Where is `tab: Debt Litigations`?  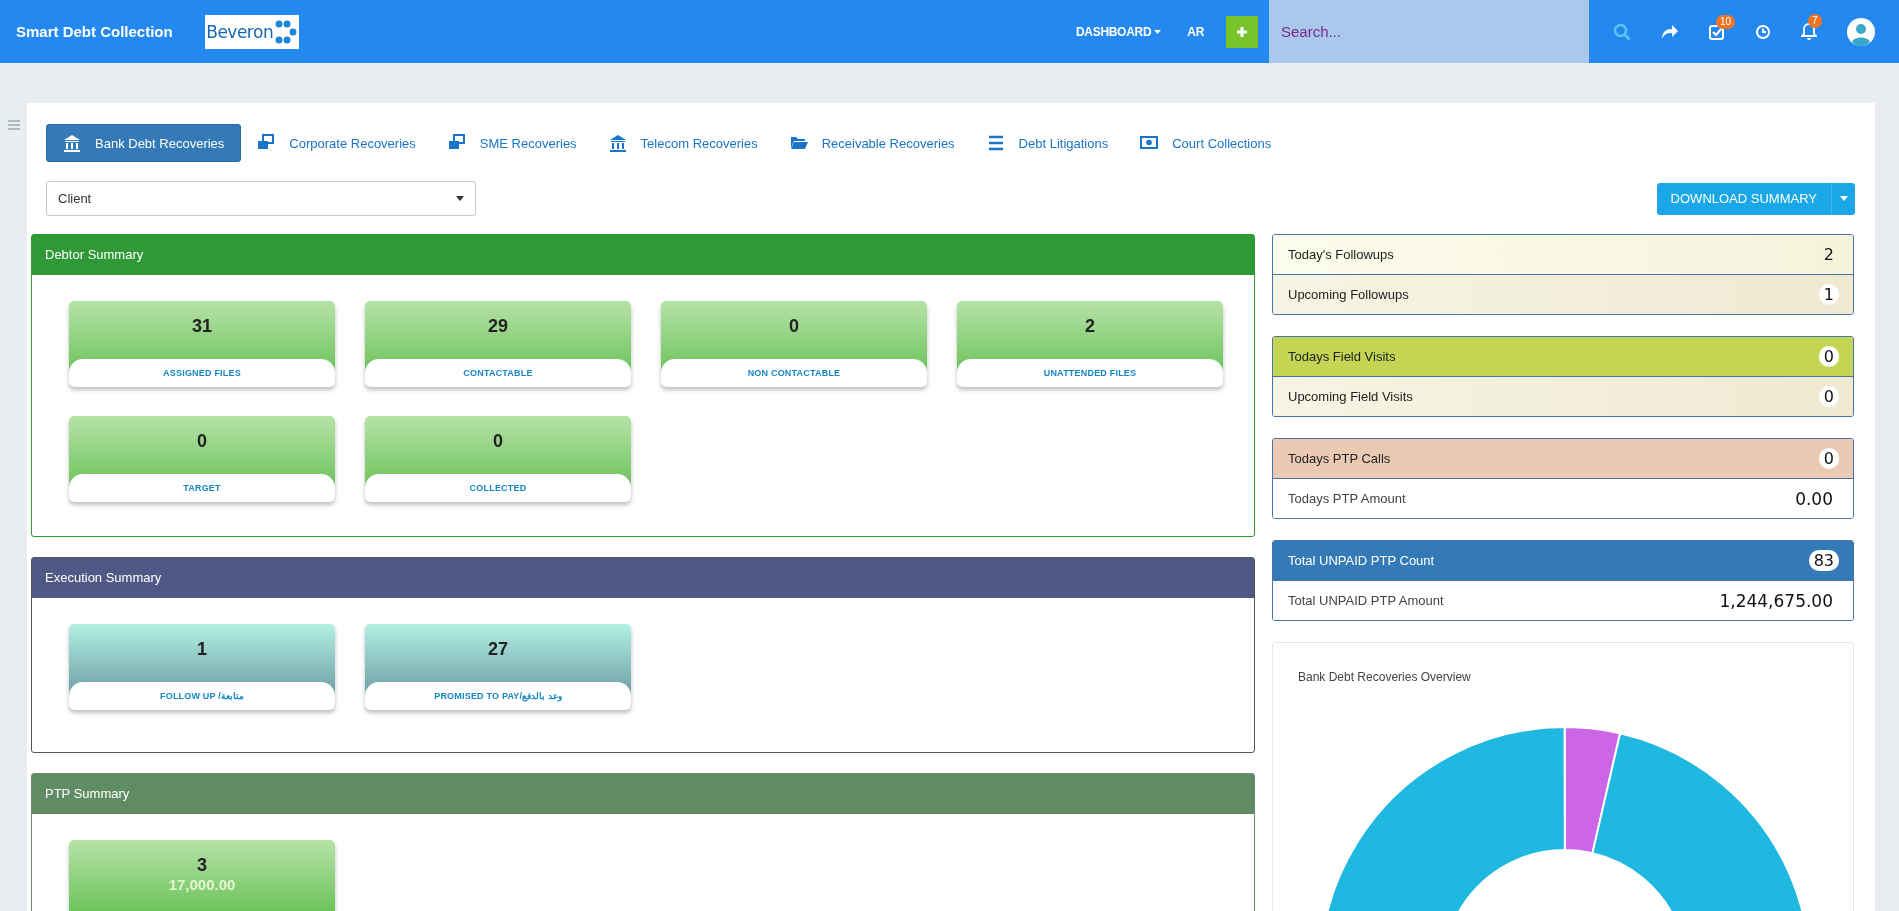
tab: Debt Litigations is located at coordinates (1047, 143).